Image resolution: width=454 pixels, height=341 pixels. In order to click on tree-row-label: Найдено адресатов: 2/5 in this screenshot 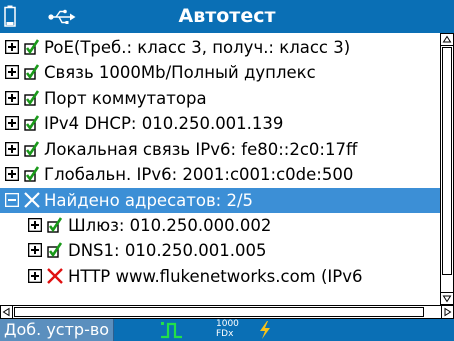, I will do `click(149, 200)`.